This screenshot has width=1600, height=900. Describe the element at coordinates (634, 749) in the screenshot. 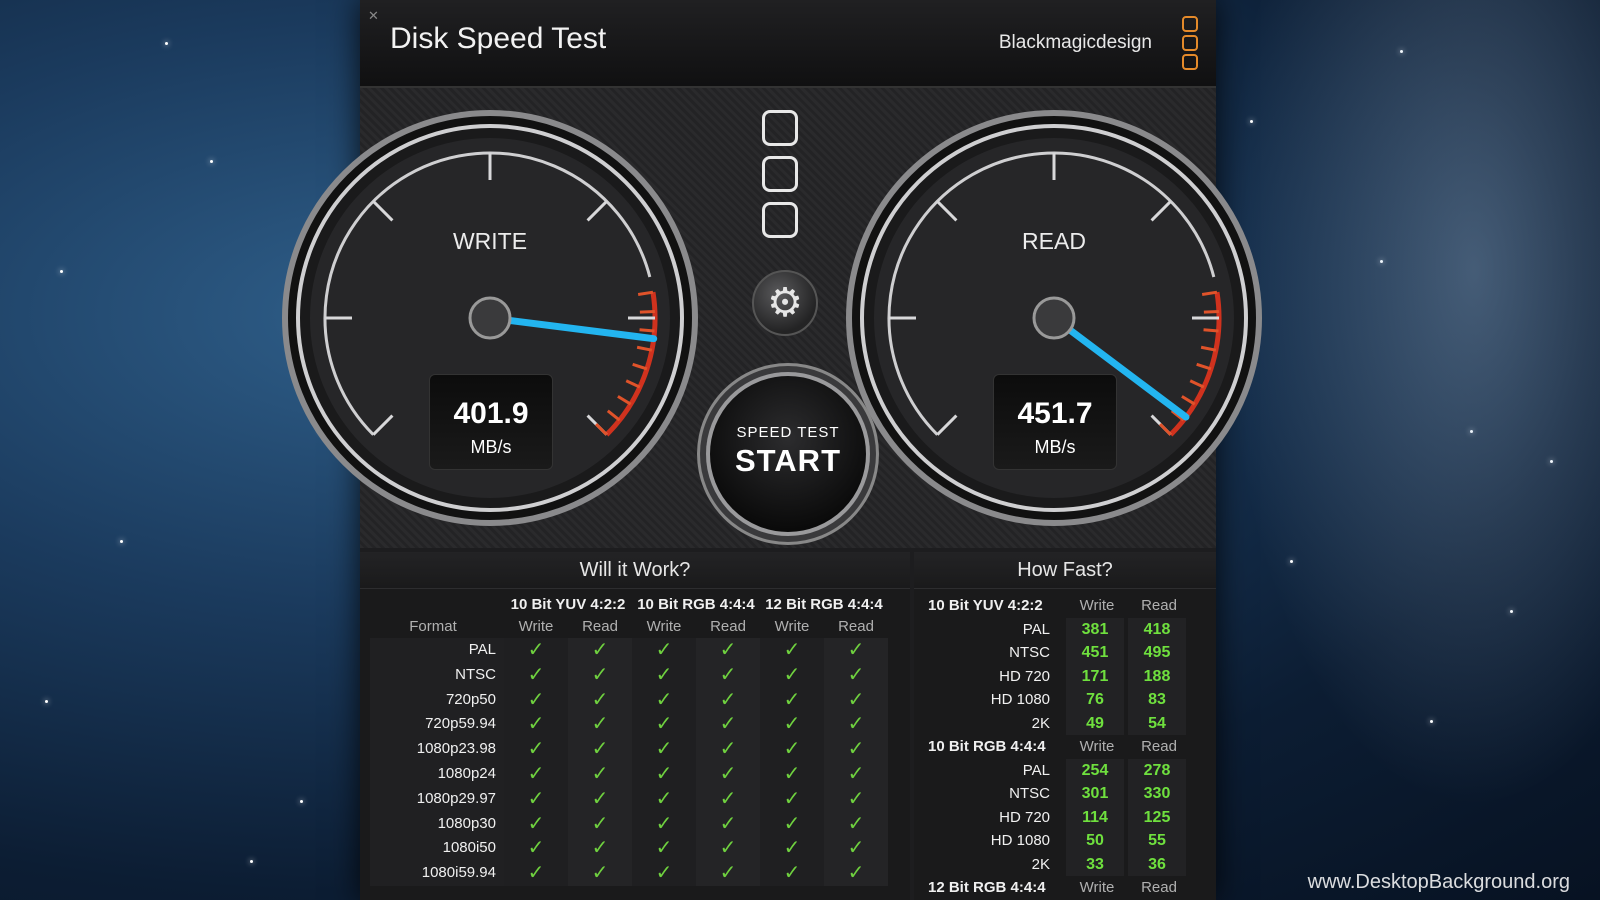

I see `table-row: 1080p23.98 ✓ ✓ ✓ ✓ ✓ ✓` at that location.